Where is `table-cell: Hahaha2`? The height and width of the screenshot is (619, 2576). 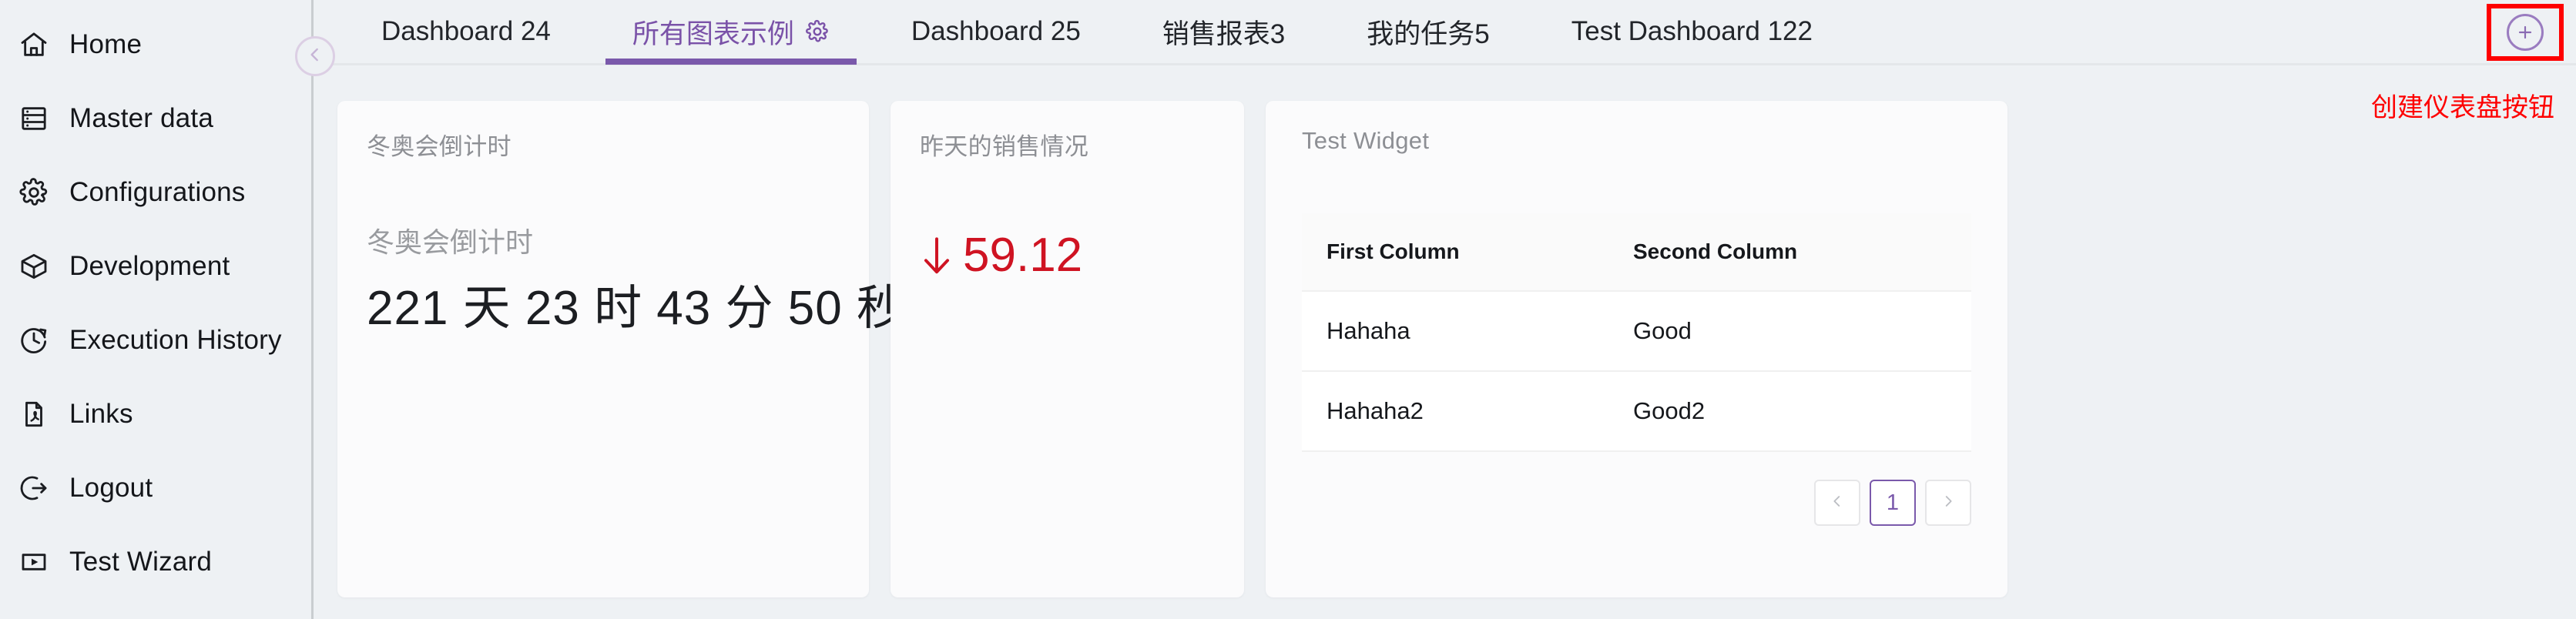 table-cell: Hahaha2 is located at coordinates (1455, 412).